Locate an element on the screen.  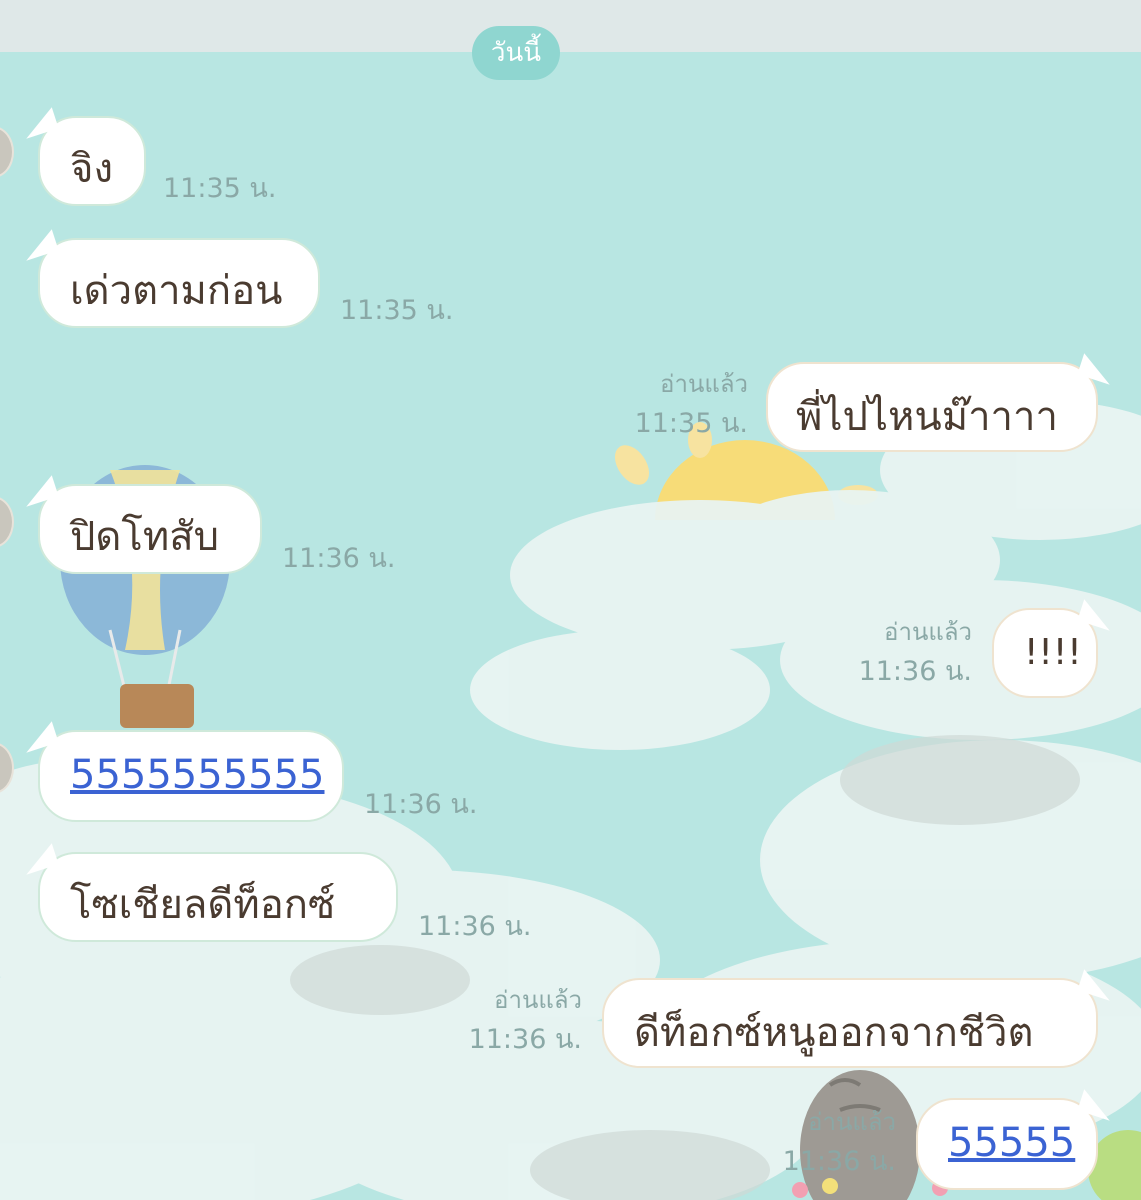
message-meta: อ่านแล้ว 11:35 น. is located at coordinates (674, 404).